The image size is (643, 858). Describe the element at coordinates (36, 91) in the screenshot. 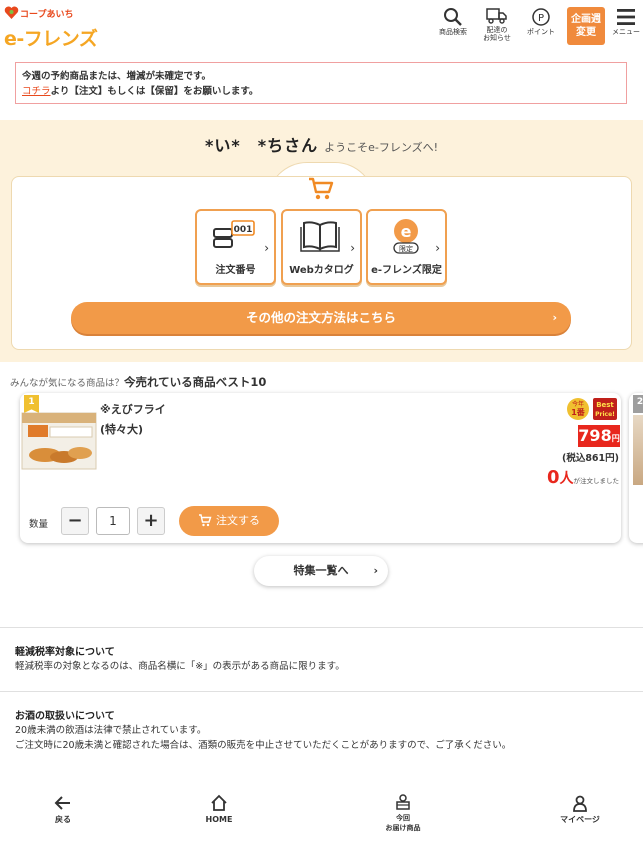

I see `notice-link: コチラ` at that location.